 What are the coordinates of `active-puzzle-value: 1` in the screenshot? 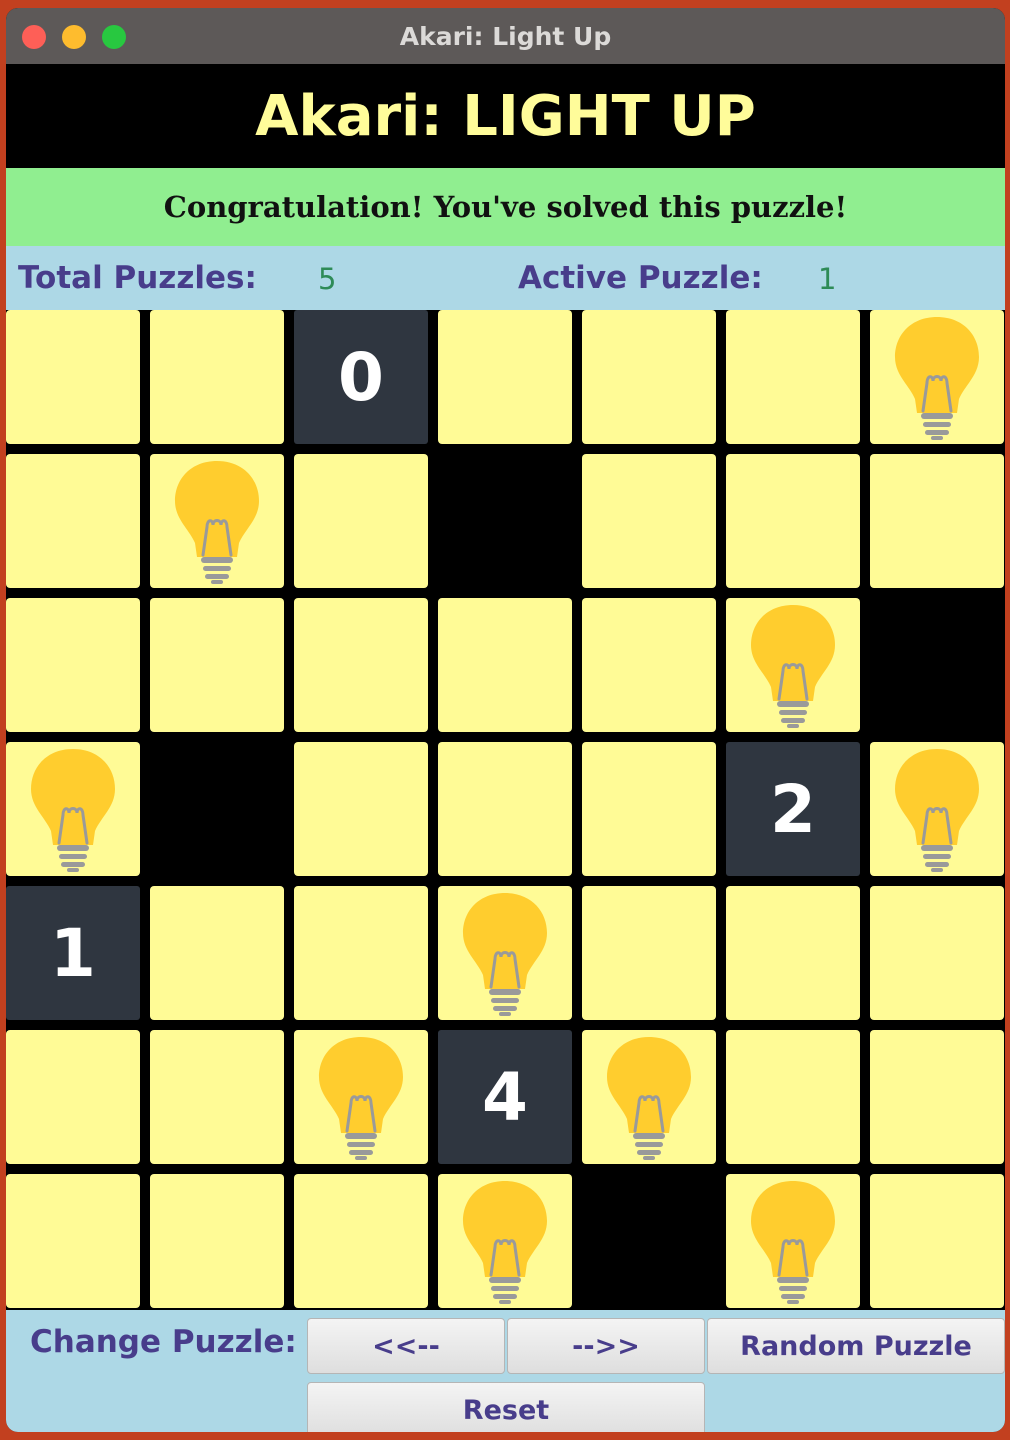 It's located at (827, 279).